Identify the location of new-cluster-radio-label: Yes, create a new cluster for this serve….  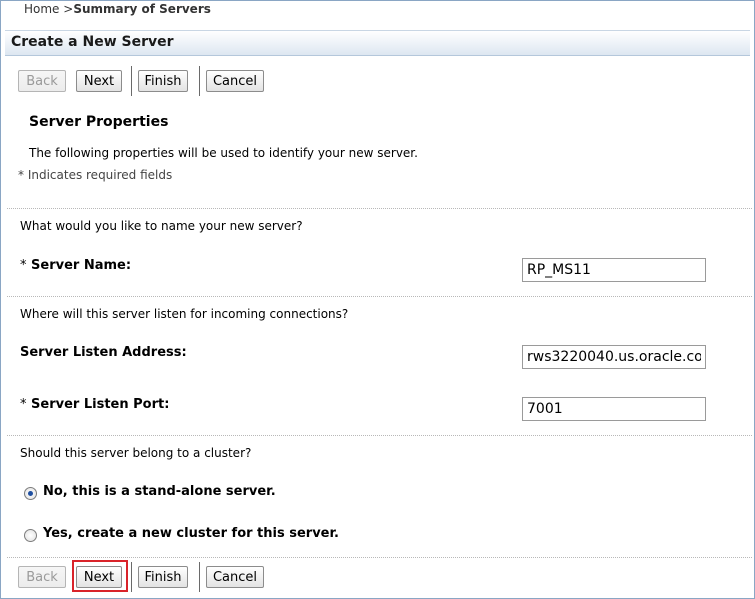
(191, 533).